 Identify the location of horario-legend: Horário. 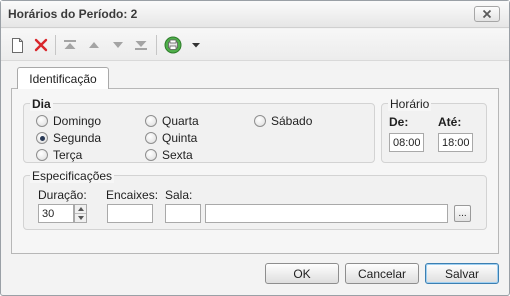
(410, 104).